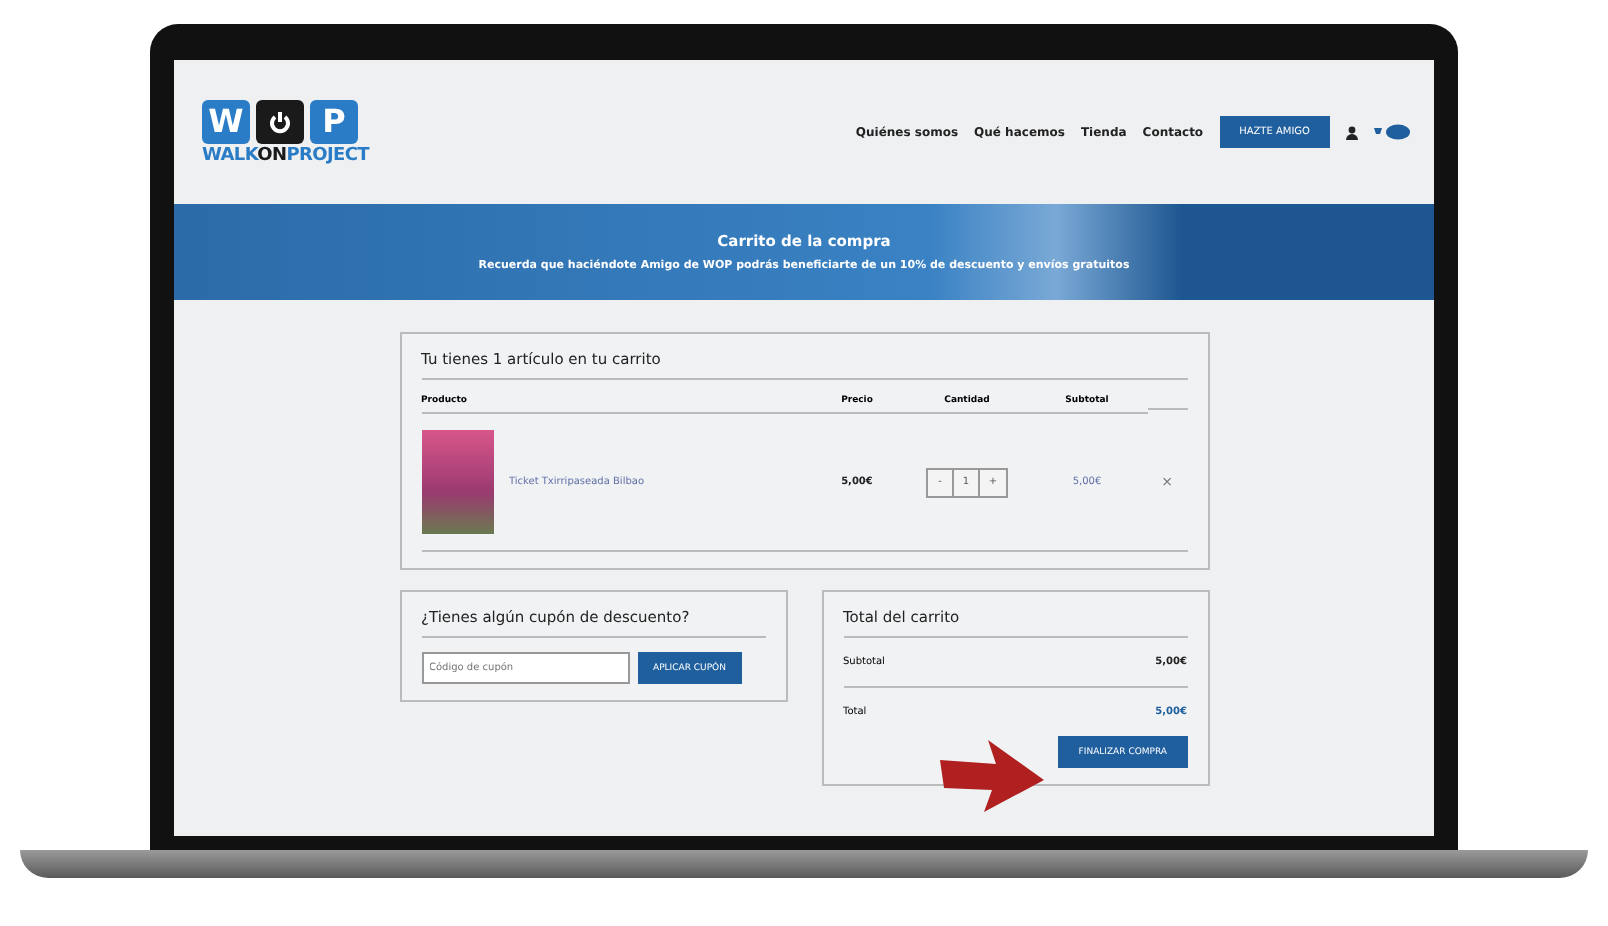 The width and height of the screenshot is (1608, 926). What do you see at coordinates (1352, 132) in the screenshot?
I see `user-icon` at bounding box center [1352, 132].